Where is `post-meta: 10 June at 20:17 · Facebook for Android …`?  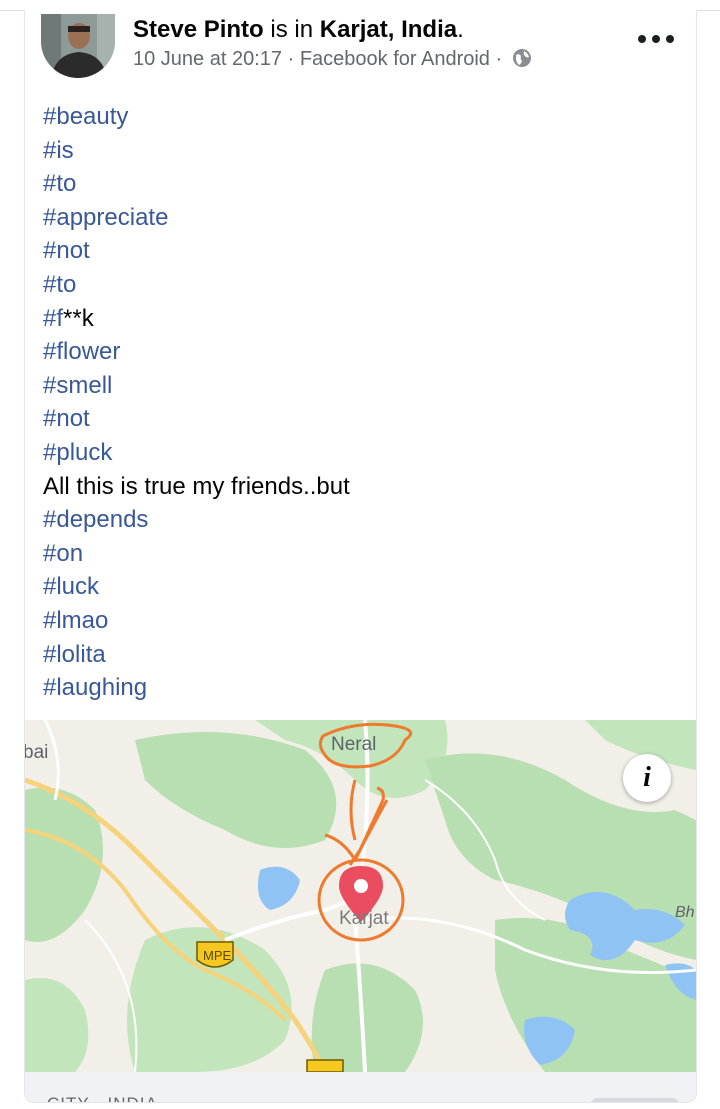
post-meta: 10 June at 20:17 · Facebook for Android … is located at coordinates (332, 61).